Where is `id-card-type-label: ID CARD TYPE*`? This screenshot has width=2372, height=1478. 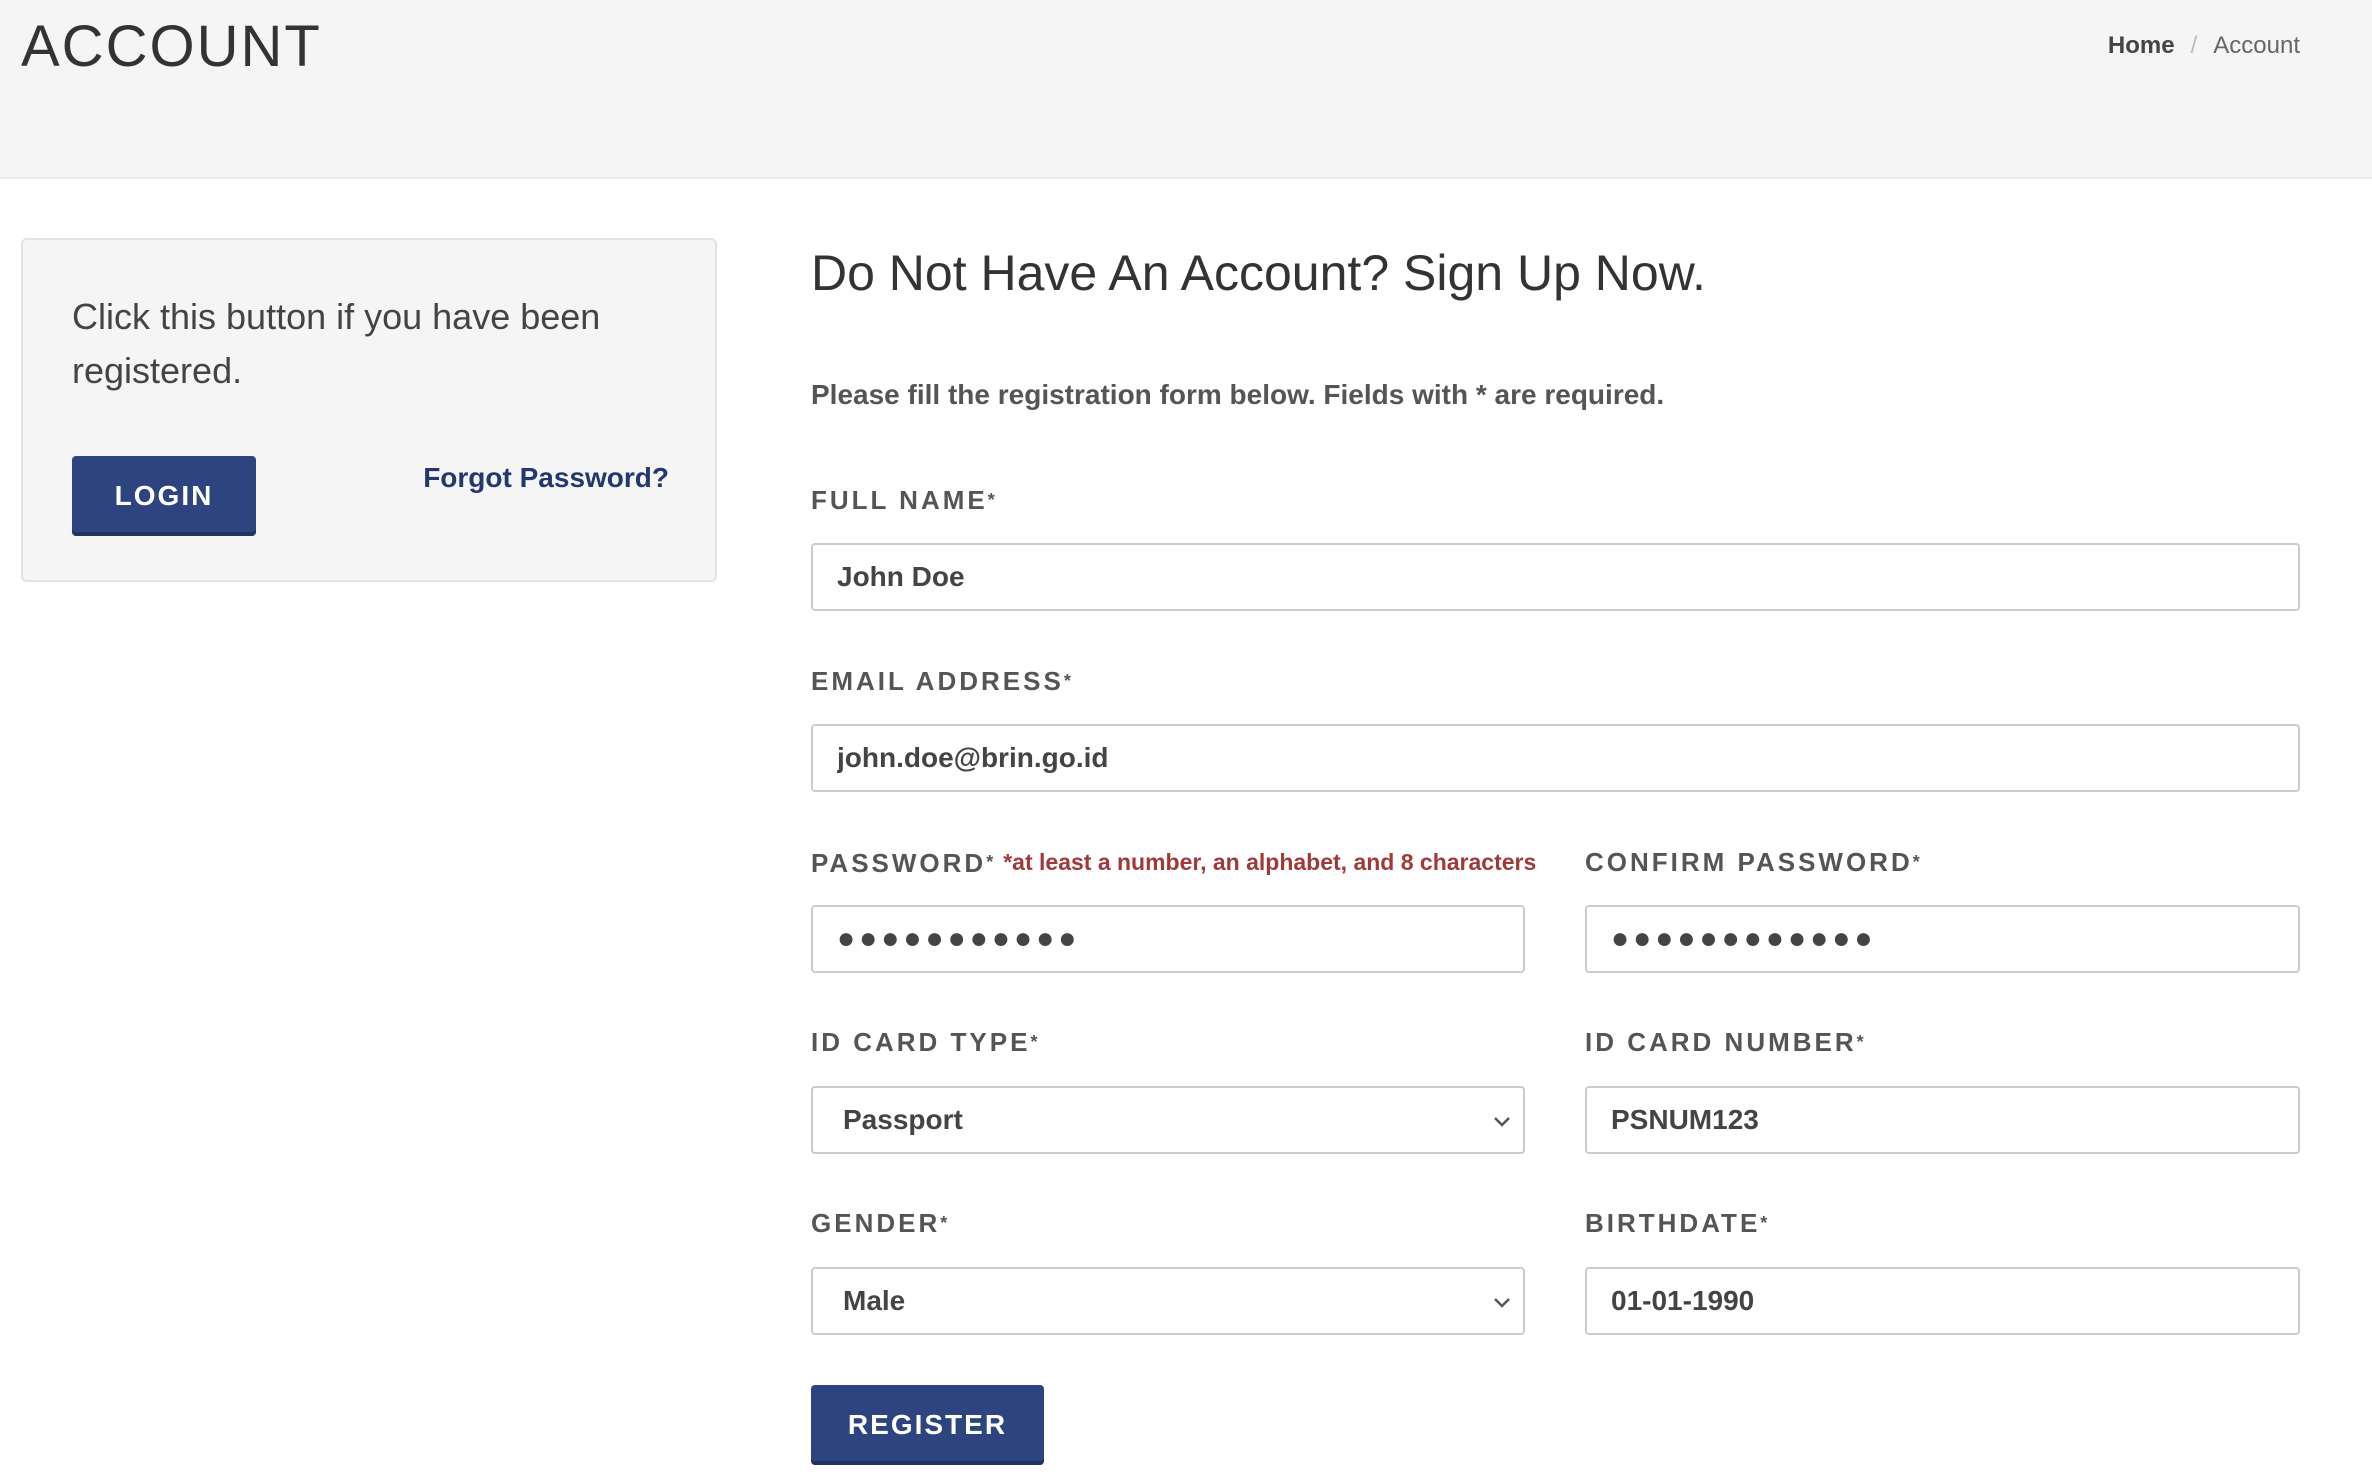 id-card-type-label: ID CARD TYPE* is located at coordinates (924, 1042).